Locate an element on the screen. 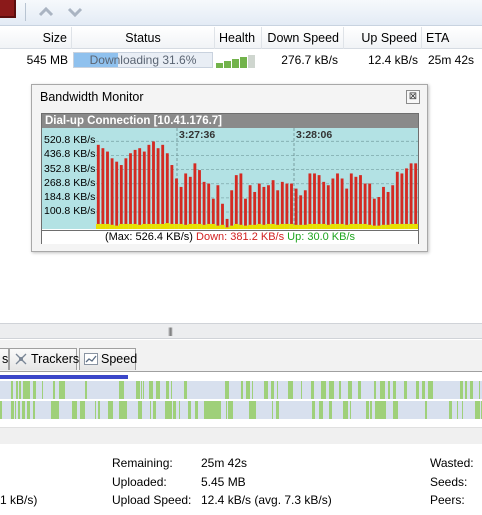 This screenshot has height=515, width=482. up-arrow-icon is located at coordinates (46, 12).